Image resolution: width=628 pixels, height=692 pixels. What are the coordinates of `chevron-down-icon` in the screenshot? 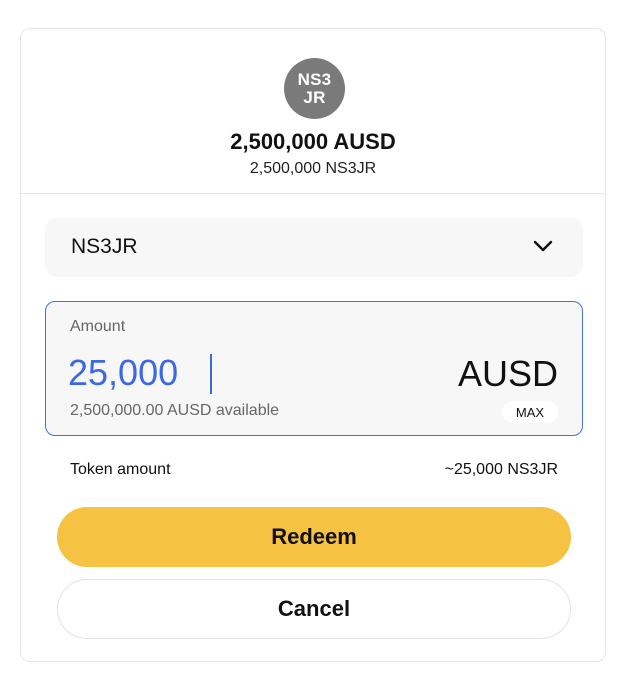 It's located at (543, 246).